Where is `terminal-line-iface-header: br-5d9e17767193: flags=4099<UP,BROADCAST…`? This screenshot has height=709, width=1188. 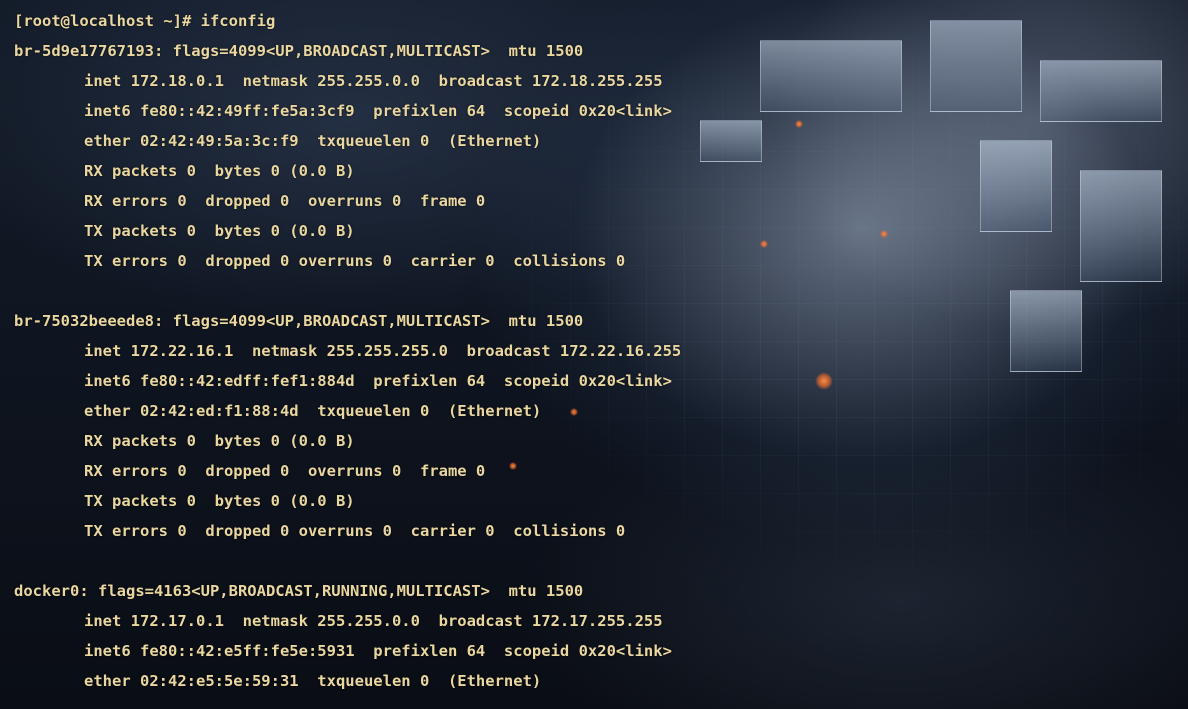 terminal-line-iface-header: br-5d9e17767193: flags=4099<UP,BROADCAST… is located at coordinates (299, 51).